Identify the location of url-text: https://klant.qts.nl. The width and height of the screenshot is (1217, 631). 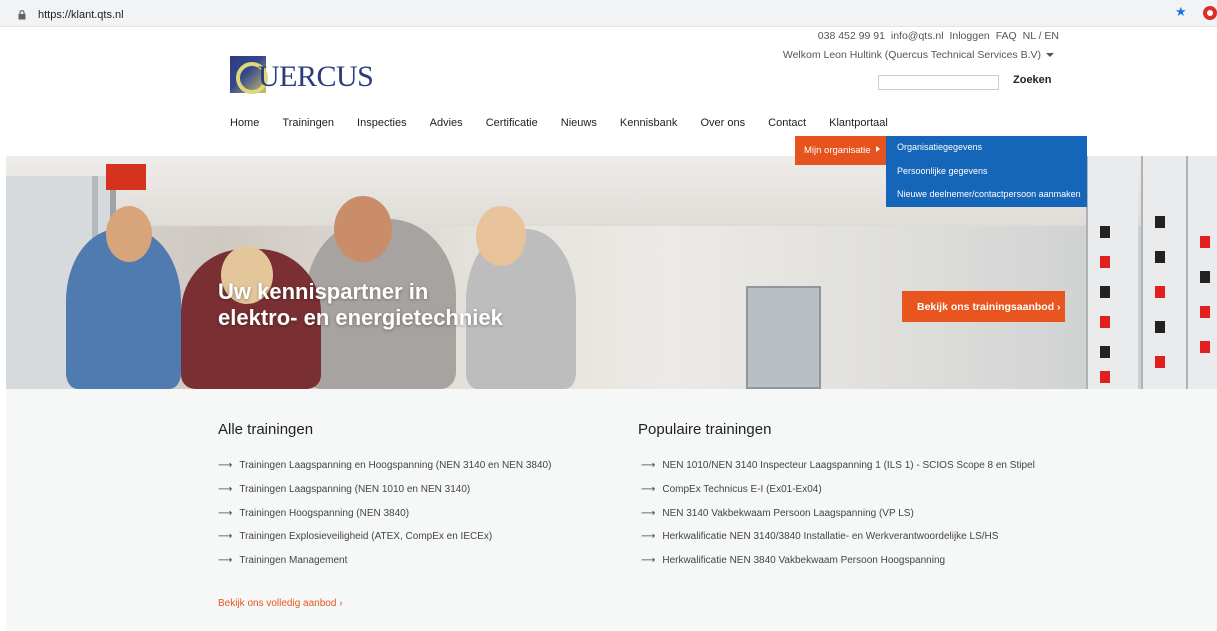
(81, 15).